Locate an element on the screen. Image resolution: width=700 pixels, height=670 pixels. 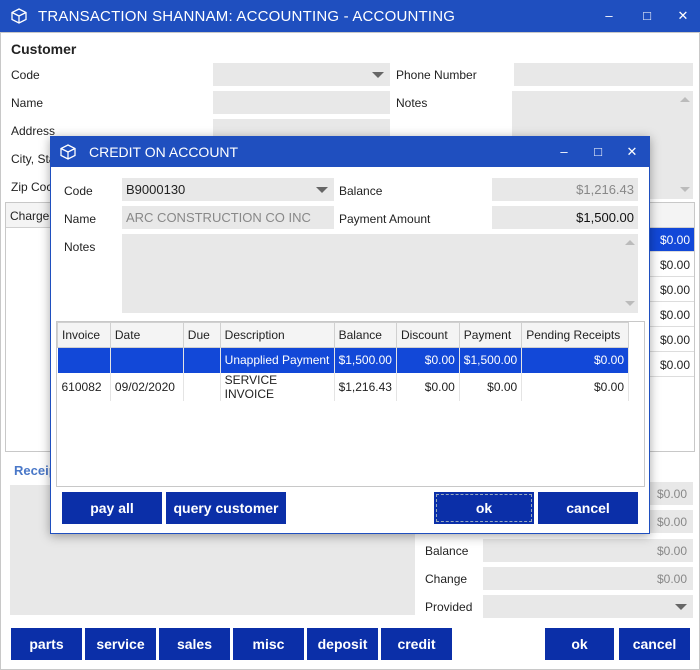
receipt-amount-value: $0.00 is located at coordinates (671, 522).